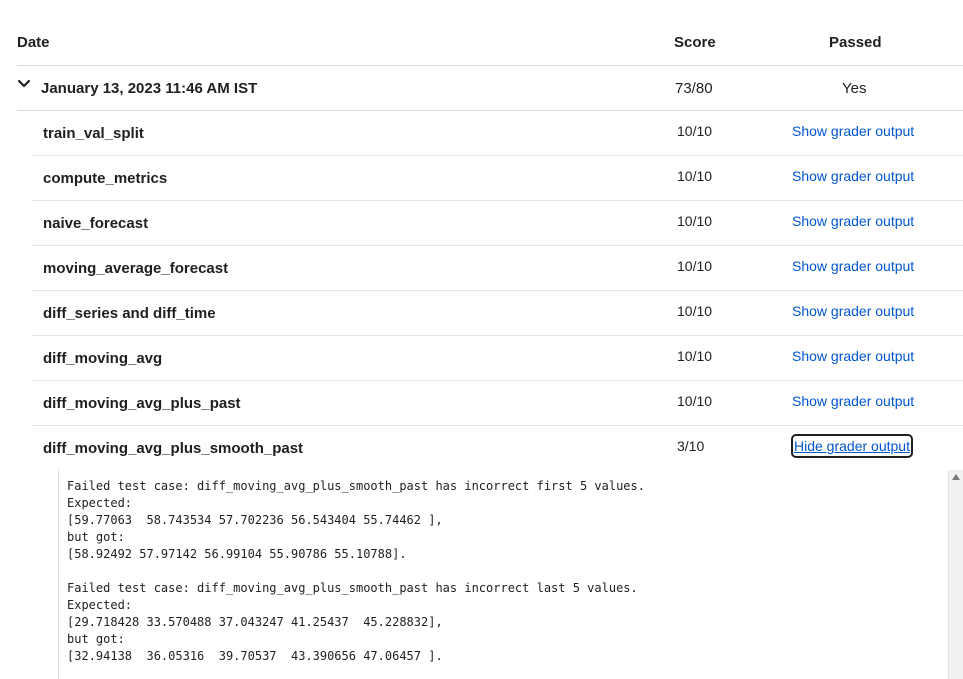 Image resolution: width=963 pixels, height=679 pixels. I want to click on test-name: moving_average_forecast, so click(136, 268).